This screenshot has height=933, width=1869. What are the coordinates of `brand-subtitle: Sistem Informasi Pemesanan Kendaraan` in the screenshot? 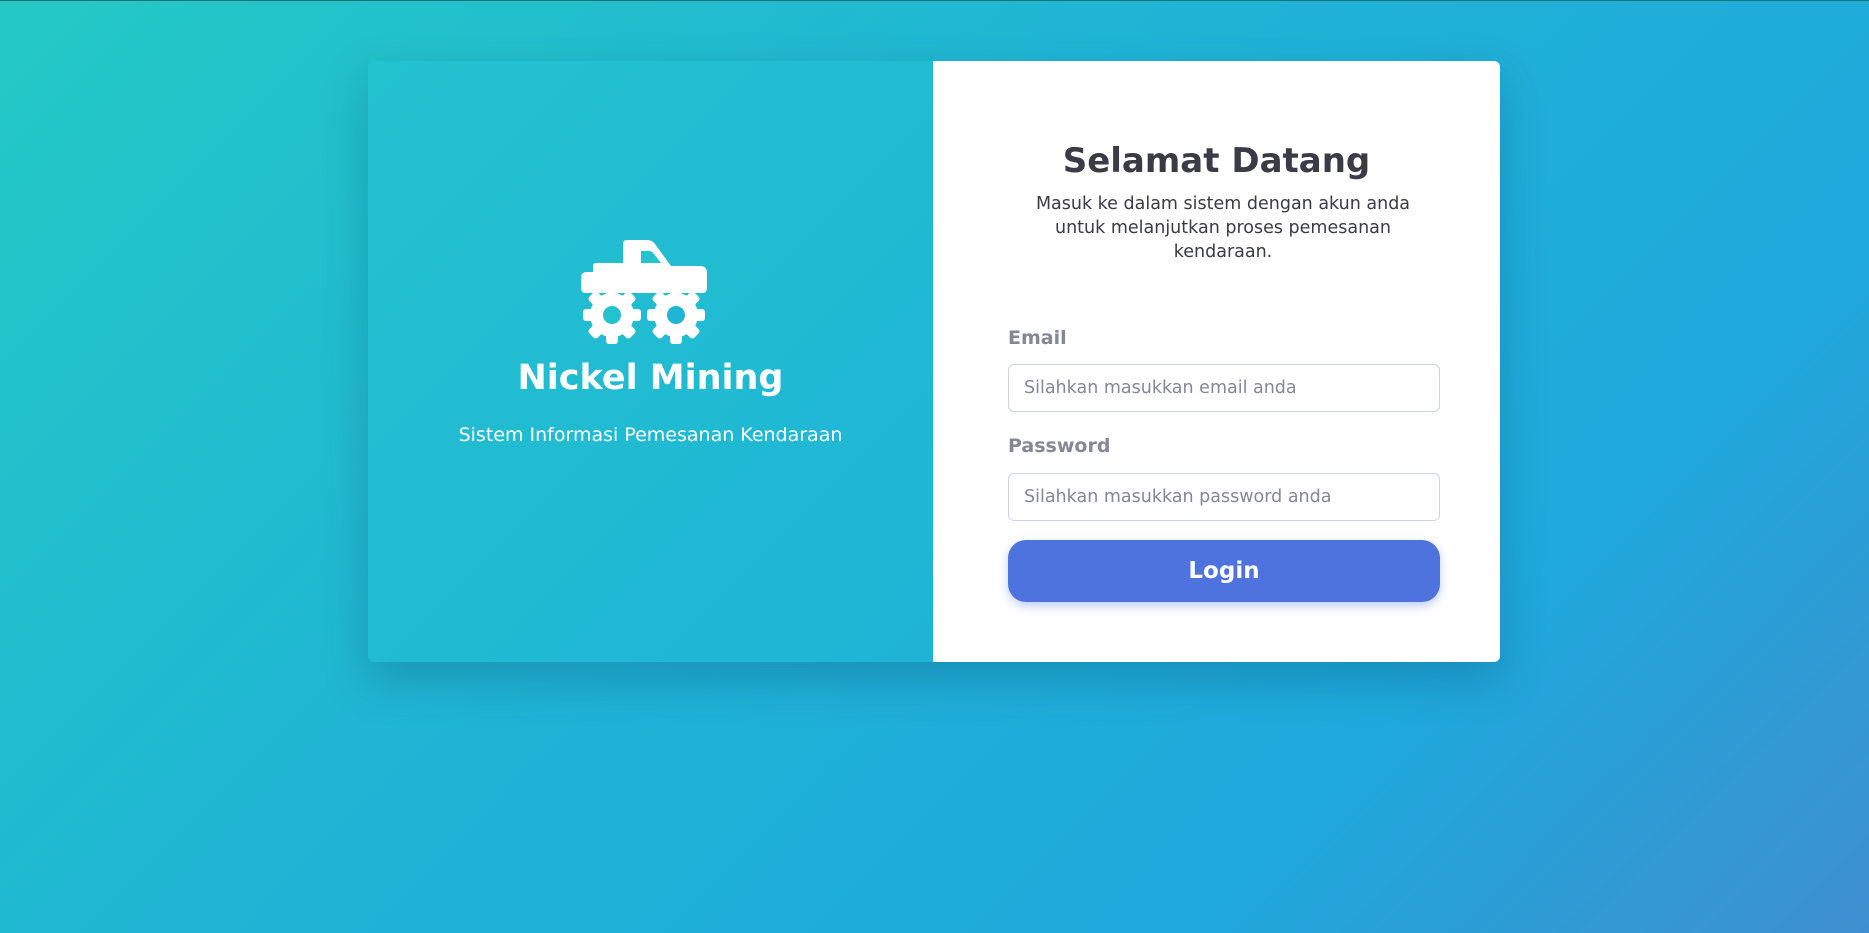 It's located at (650, 435).